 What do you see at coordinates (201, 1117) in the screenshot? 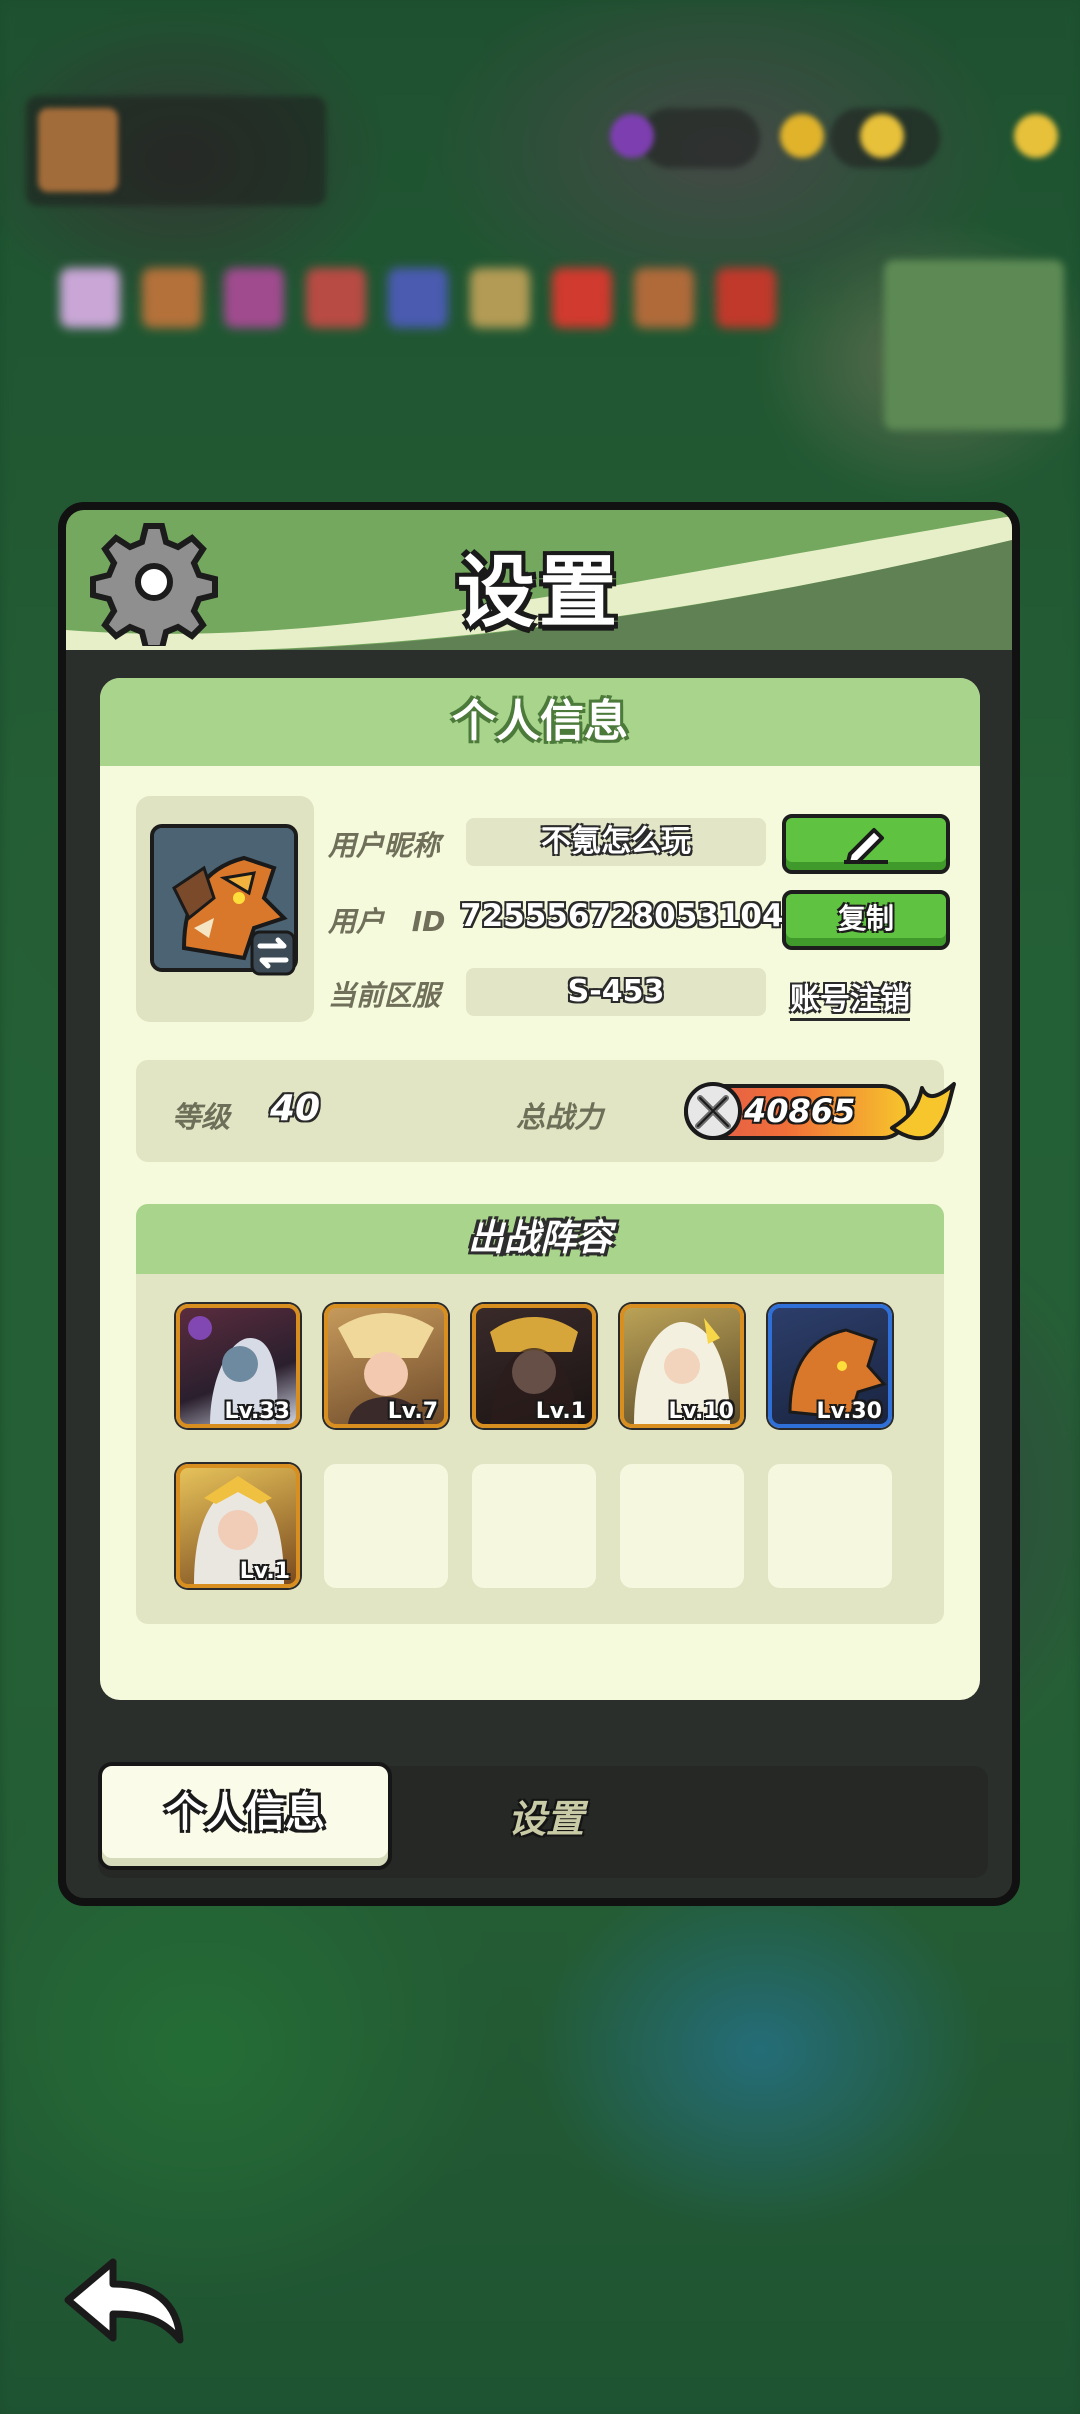
I see `level-label: 等级` at bounding box center [201, 1117].